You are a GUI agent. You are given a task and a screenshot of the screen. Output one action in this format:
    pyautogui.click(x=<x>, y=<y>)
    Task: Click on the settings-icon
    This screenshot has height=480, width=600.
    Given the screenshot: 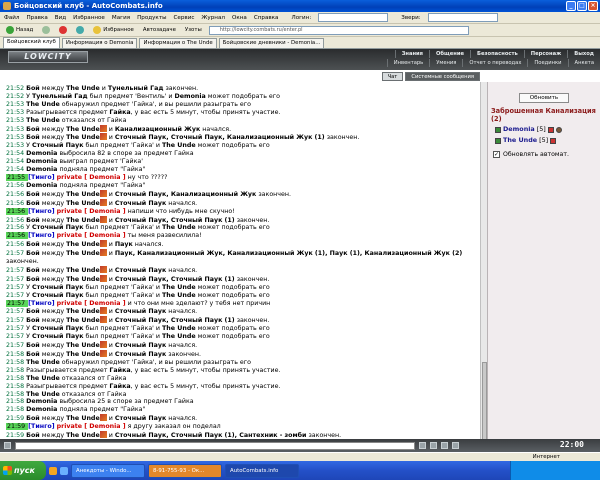 What is the action you would take?
    pyautogui.click(x=455, y=445)
    